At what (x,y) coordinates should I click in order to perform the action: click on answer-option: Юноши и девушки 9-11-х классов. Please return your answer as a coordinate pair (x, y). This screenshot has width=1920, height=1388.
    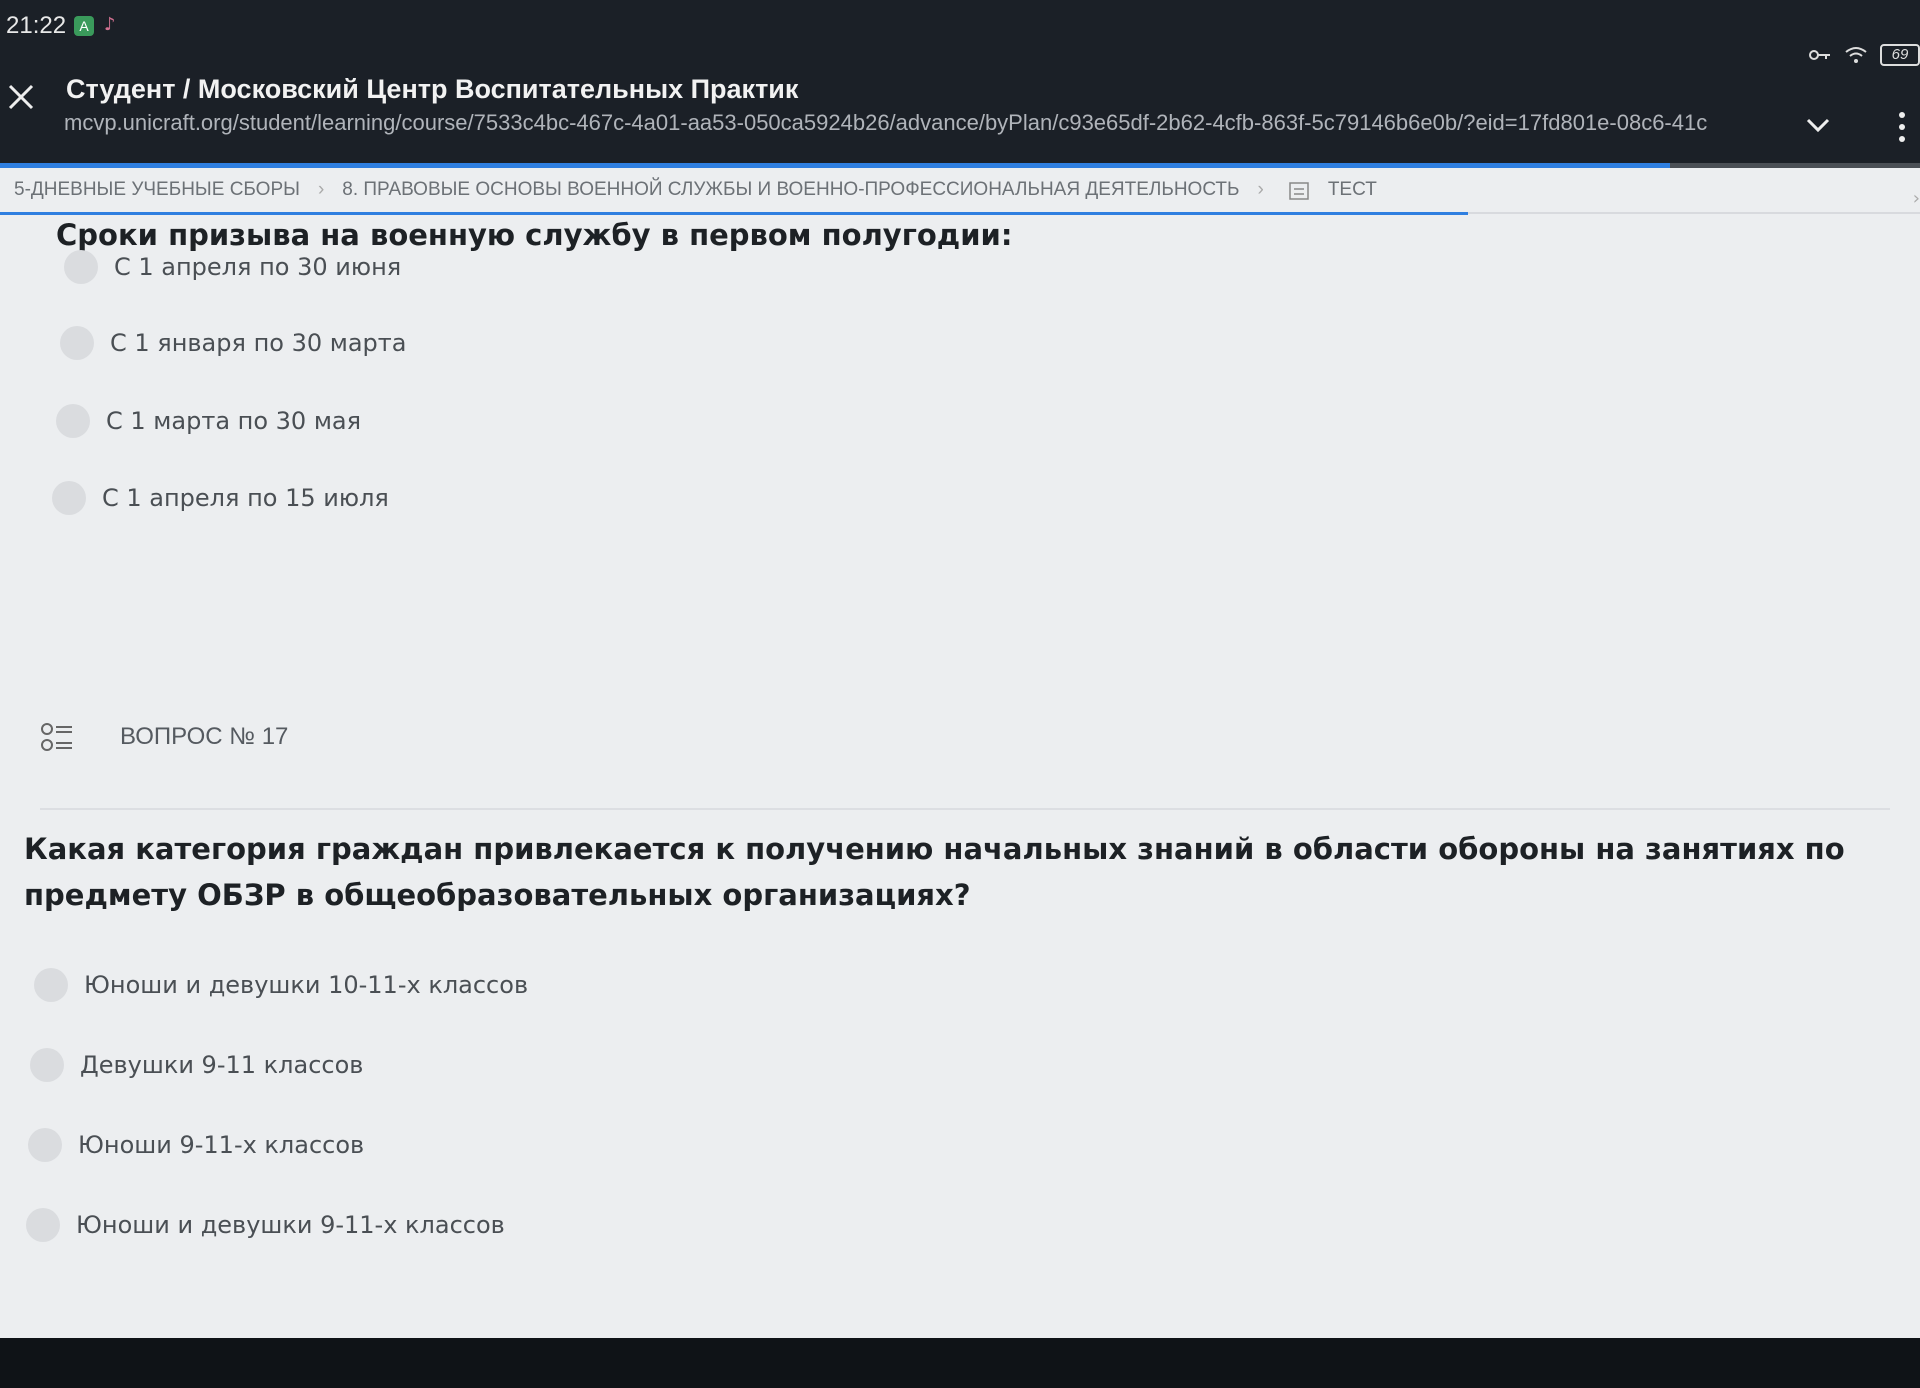
    Looking at the image, I should click on (265, 1225).